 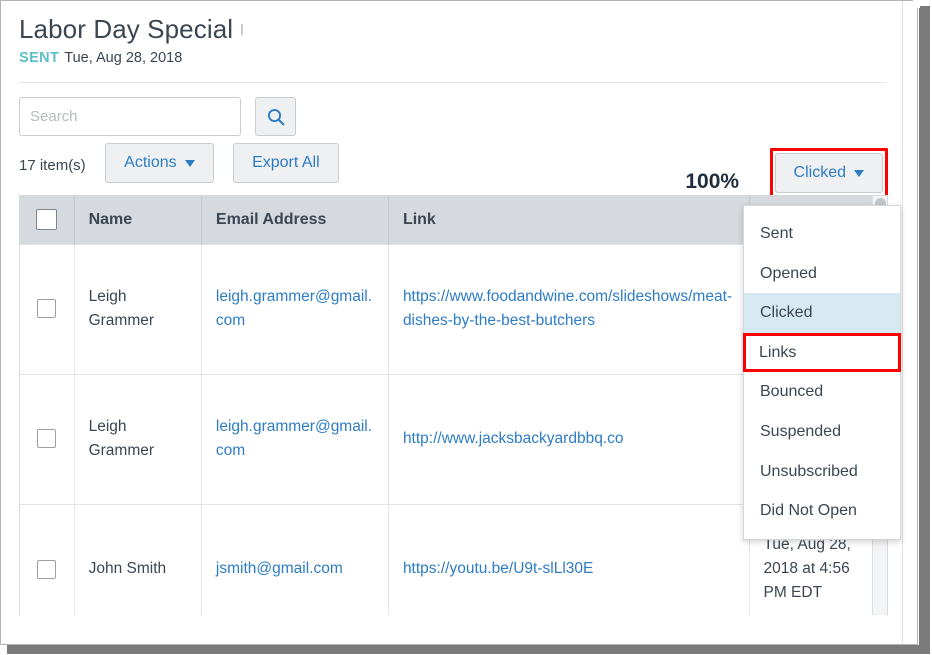 I want to click on menu-item-opened: Opened, so click(x=822, y=274).